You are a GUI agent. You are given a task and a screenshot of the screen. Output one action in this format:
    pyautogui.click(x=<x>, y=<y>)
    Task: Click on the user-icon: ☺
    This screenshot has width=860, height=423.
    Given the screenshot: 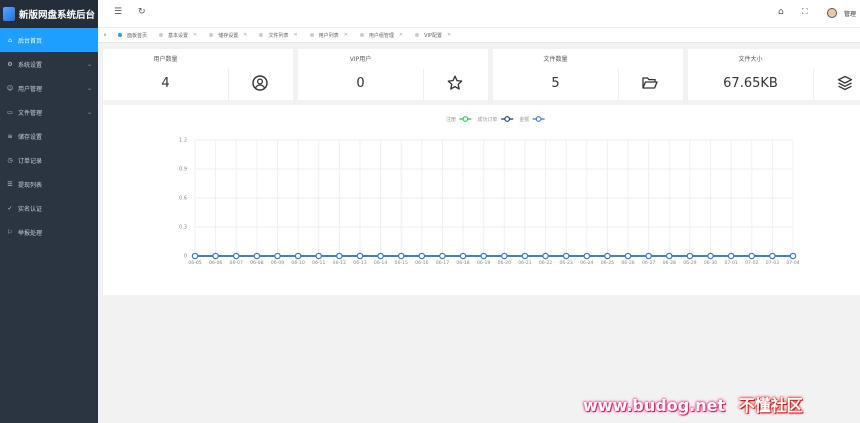 What is the action you would take?
    pyautogui.click(x=10, y=88)
    